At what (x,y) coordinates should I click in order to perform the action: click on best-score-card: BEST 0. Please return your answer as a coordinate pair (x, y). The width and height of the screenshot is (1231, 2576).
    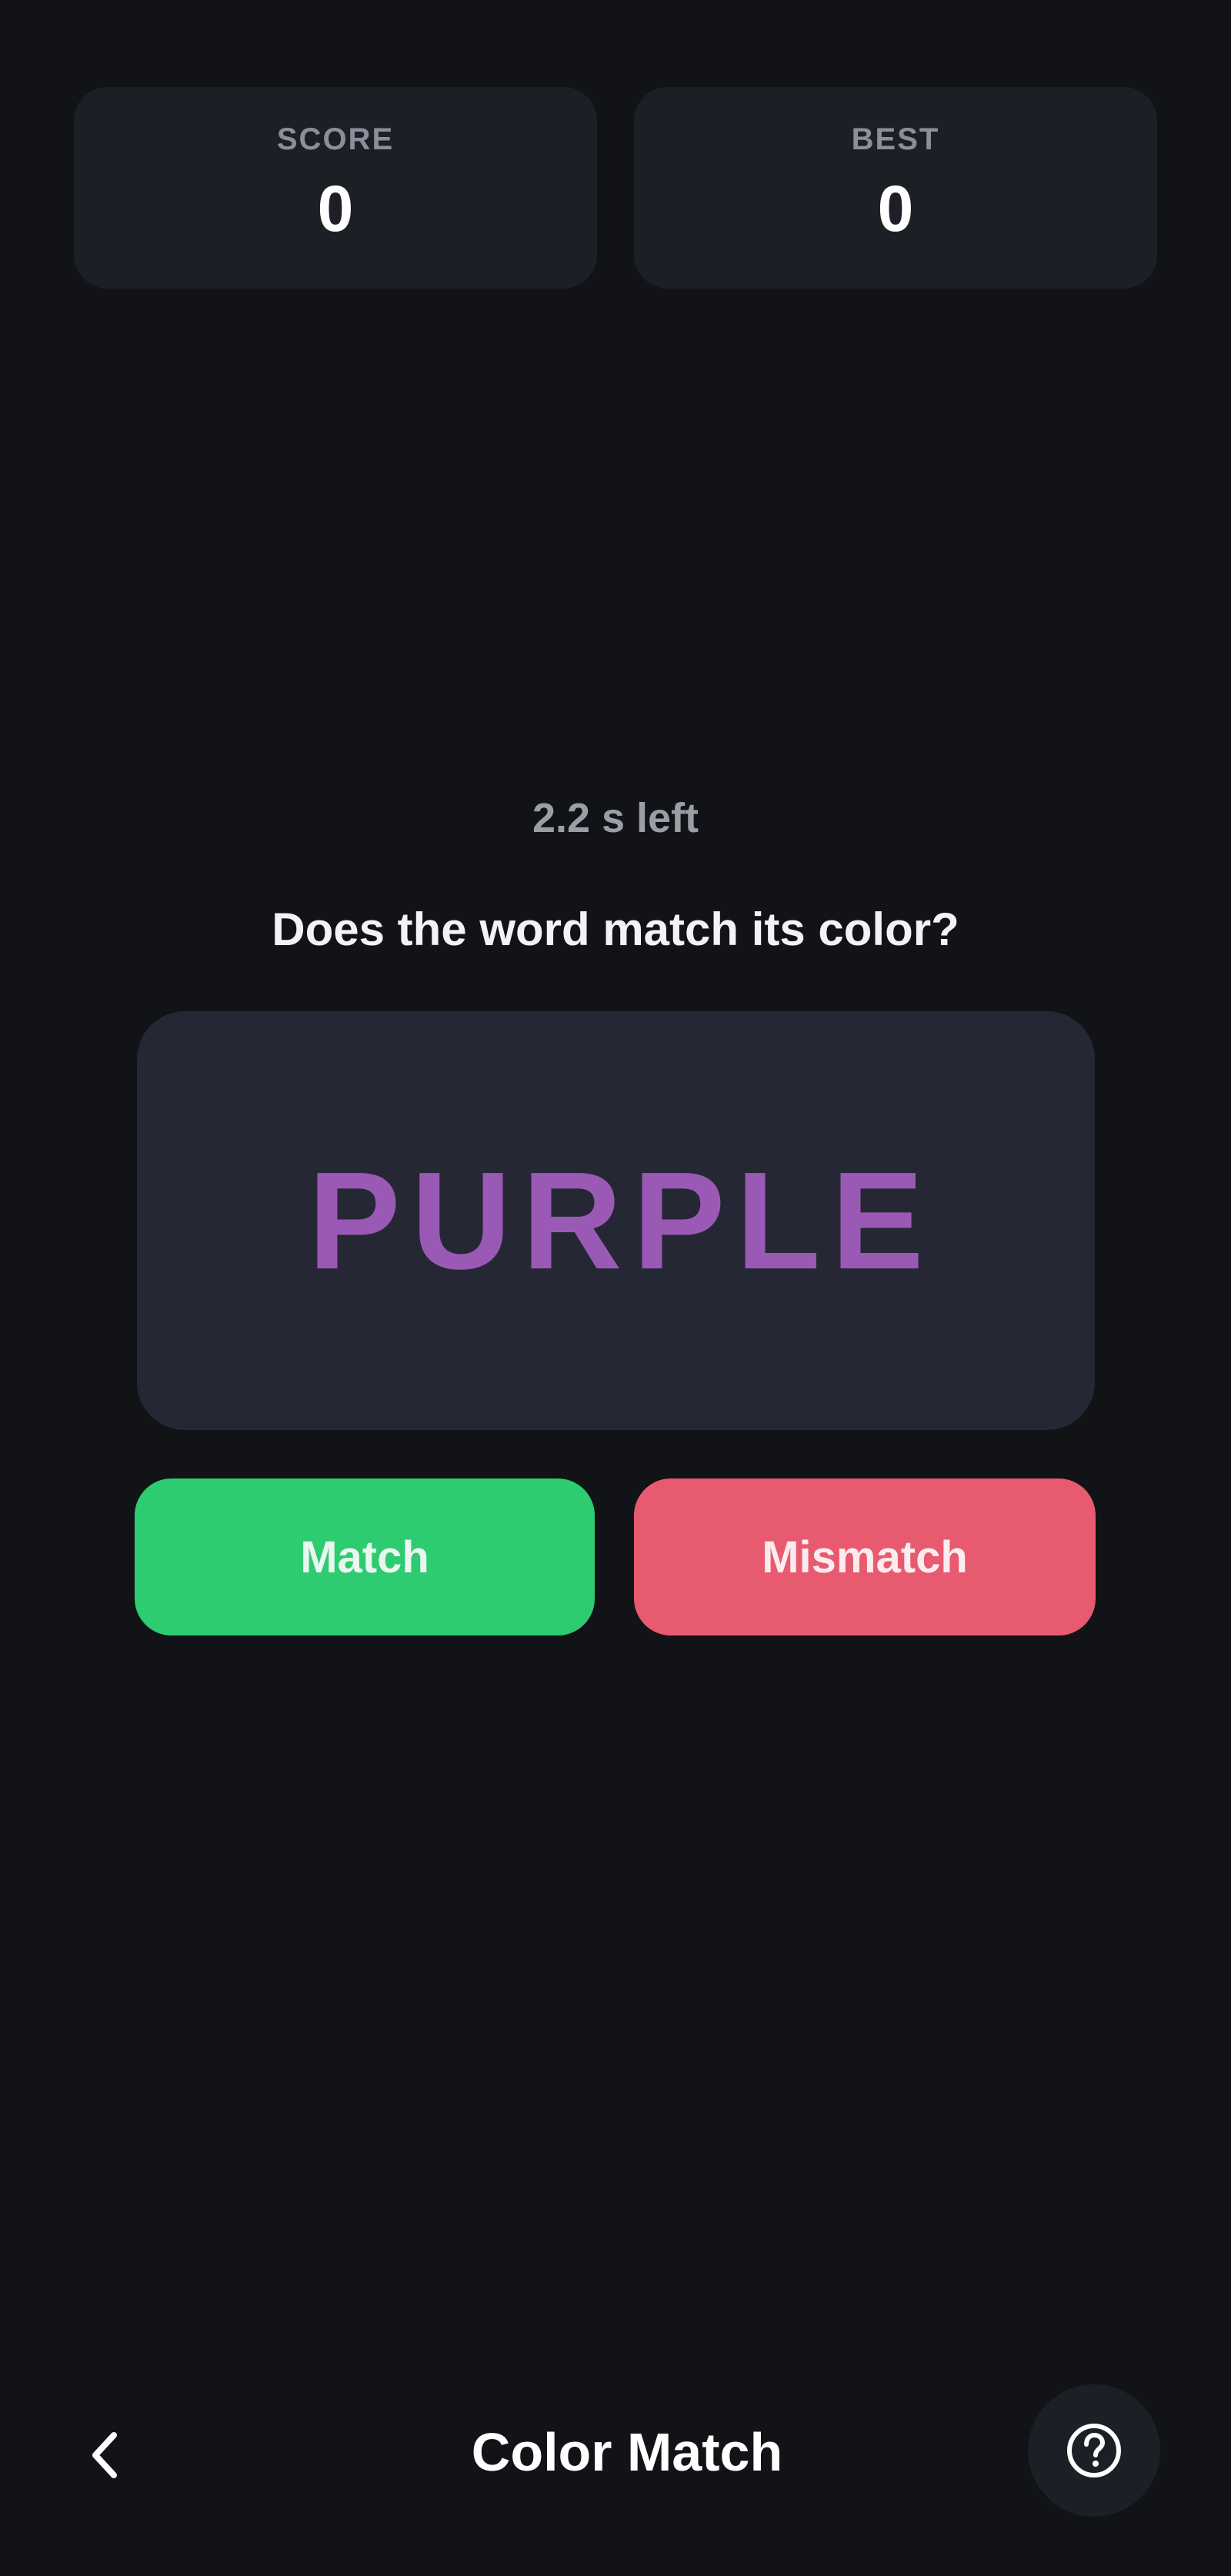
    Looking at the image, I should click on (896, 188).